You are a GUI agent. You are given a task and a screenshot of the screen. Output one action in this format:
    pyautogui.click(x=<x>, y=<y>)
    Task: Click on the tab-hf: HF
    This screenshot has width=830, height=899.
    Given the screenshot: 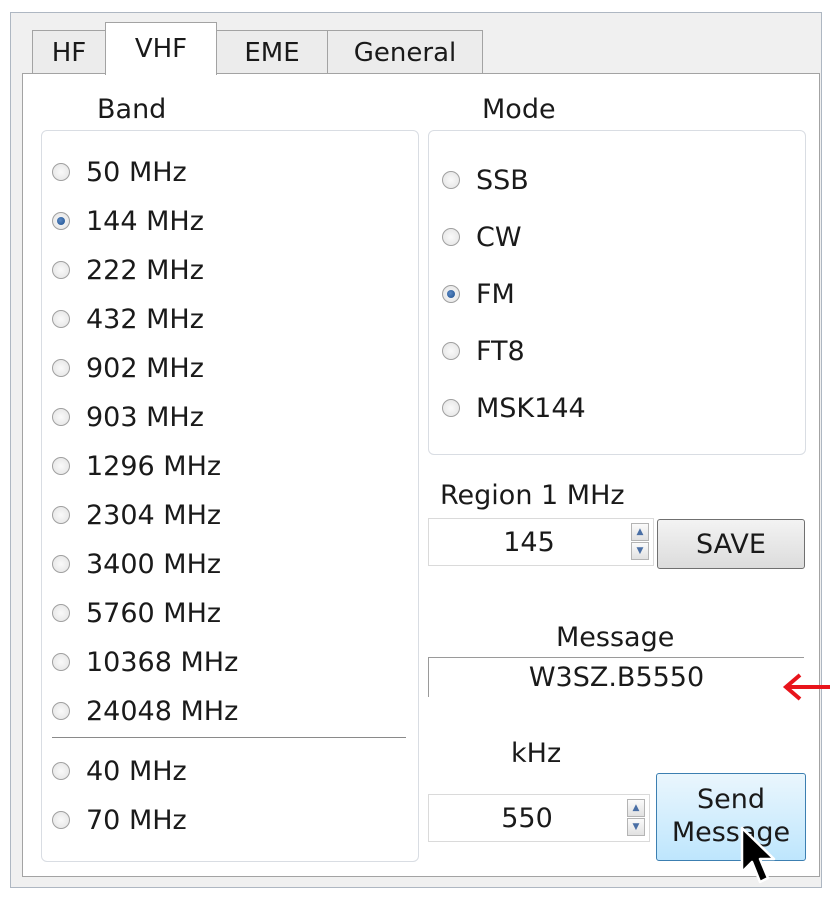 What is the action you would take?
    pyautogui.click(x=69, y=52)
    